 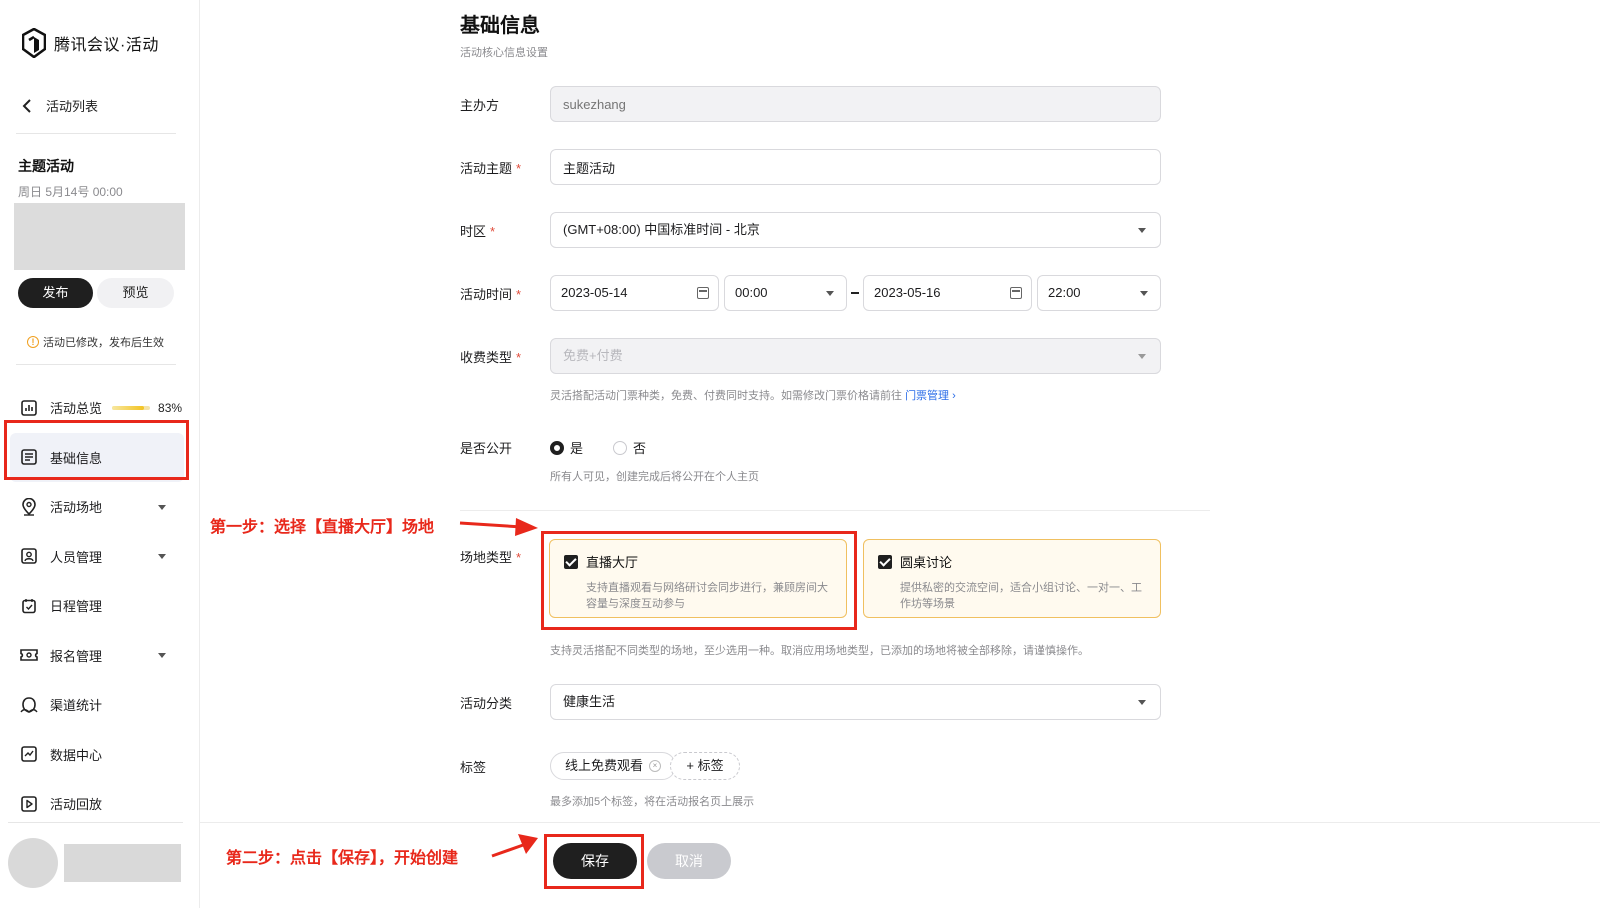 I want to click on app-name: 腾讯会议·活动, so click(x=106, y=45).